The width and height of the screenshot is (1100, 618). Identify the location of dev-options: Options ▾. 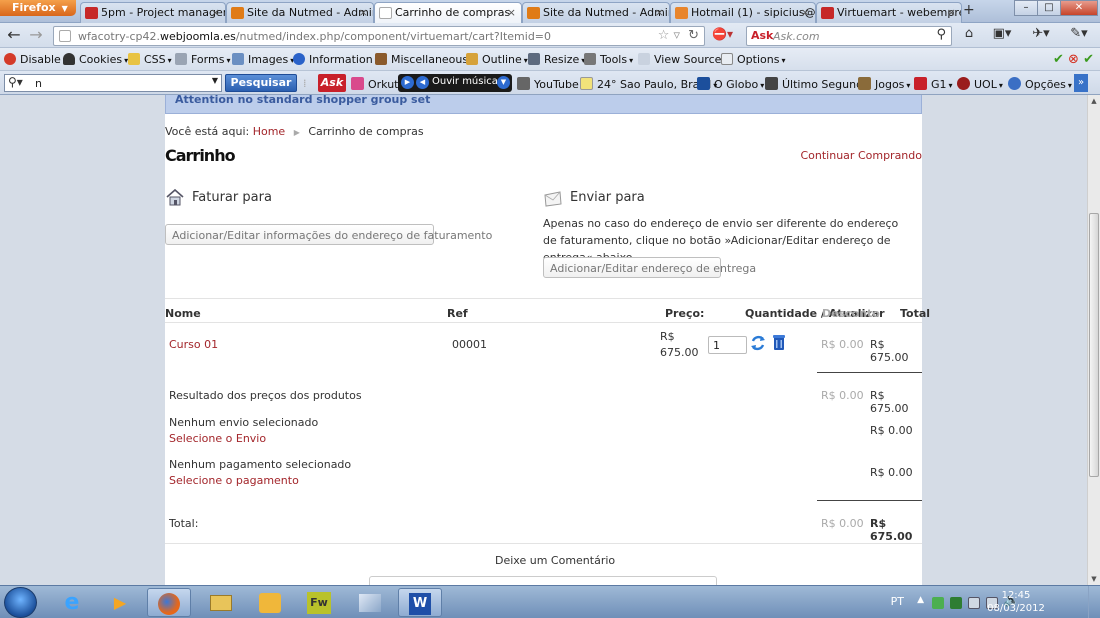
(753, 59).